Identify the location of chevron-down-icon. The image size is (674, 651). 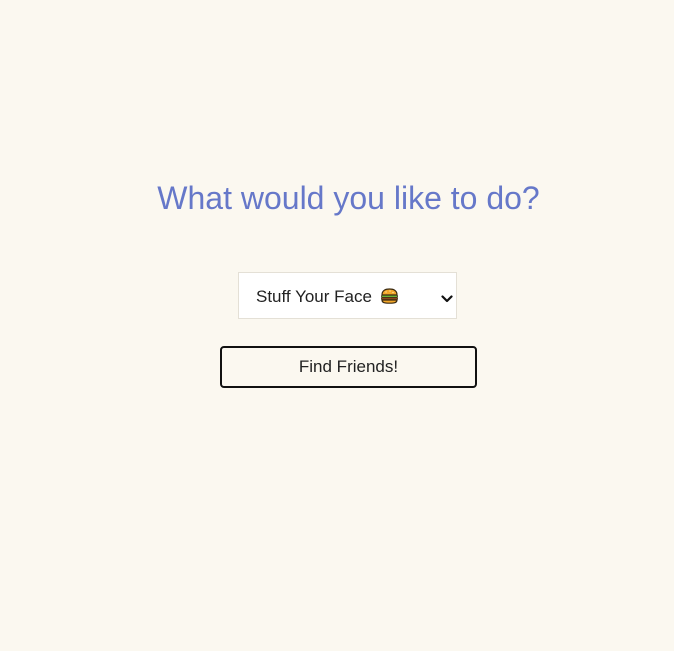
(447, 297).